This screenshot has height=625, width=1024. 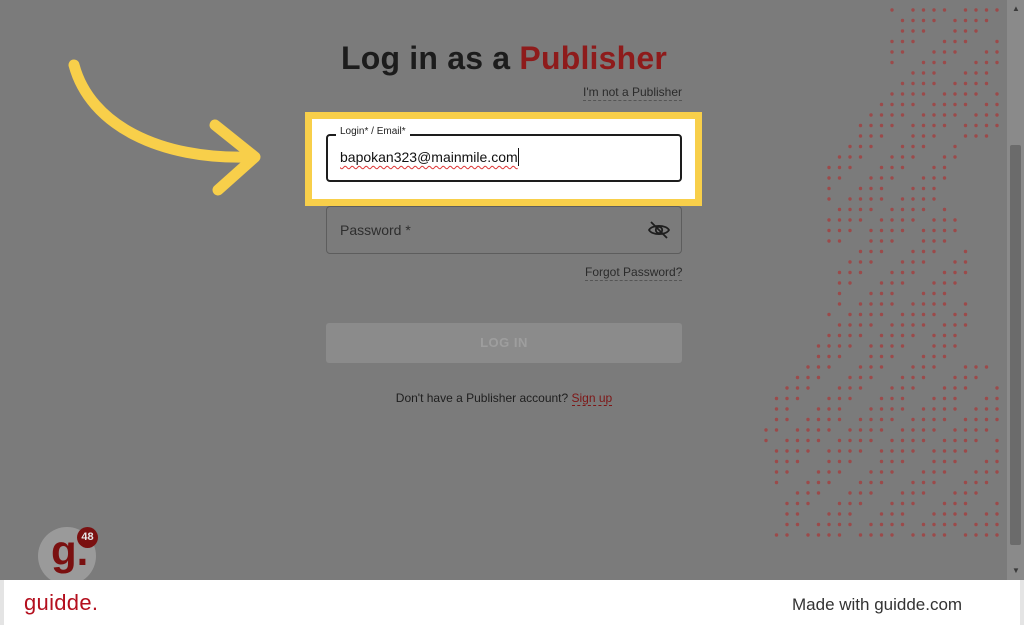 I want to click on guidde-logo: guidde., so click(x=61, y=603).